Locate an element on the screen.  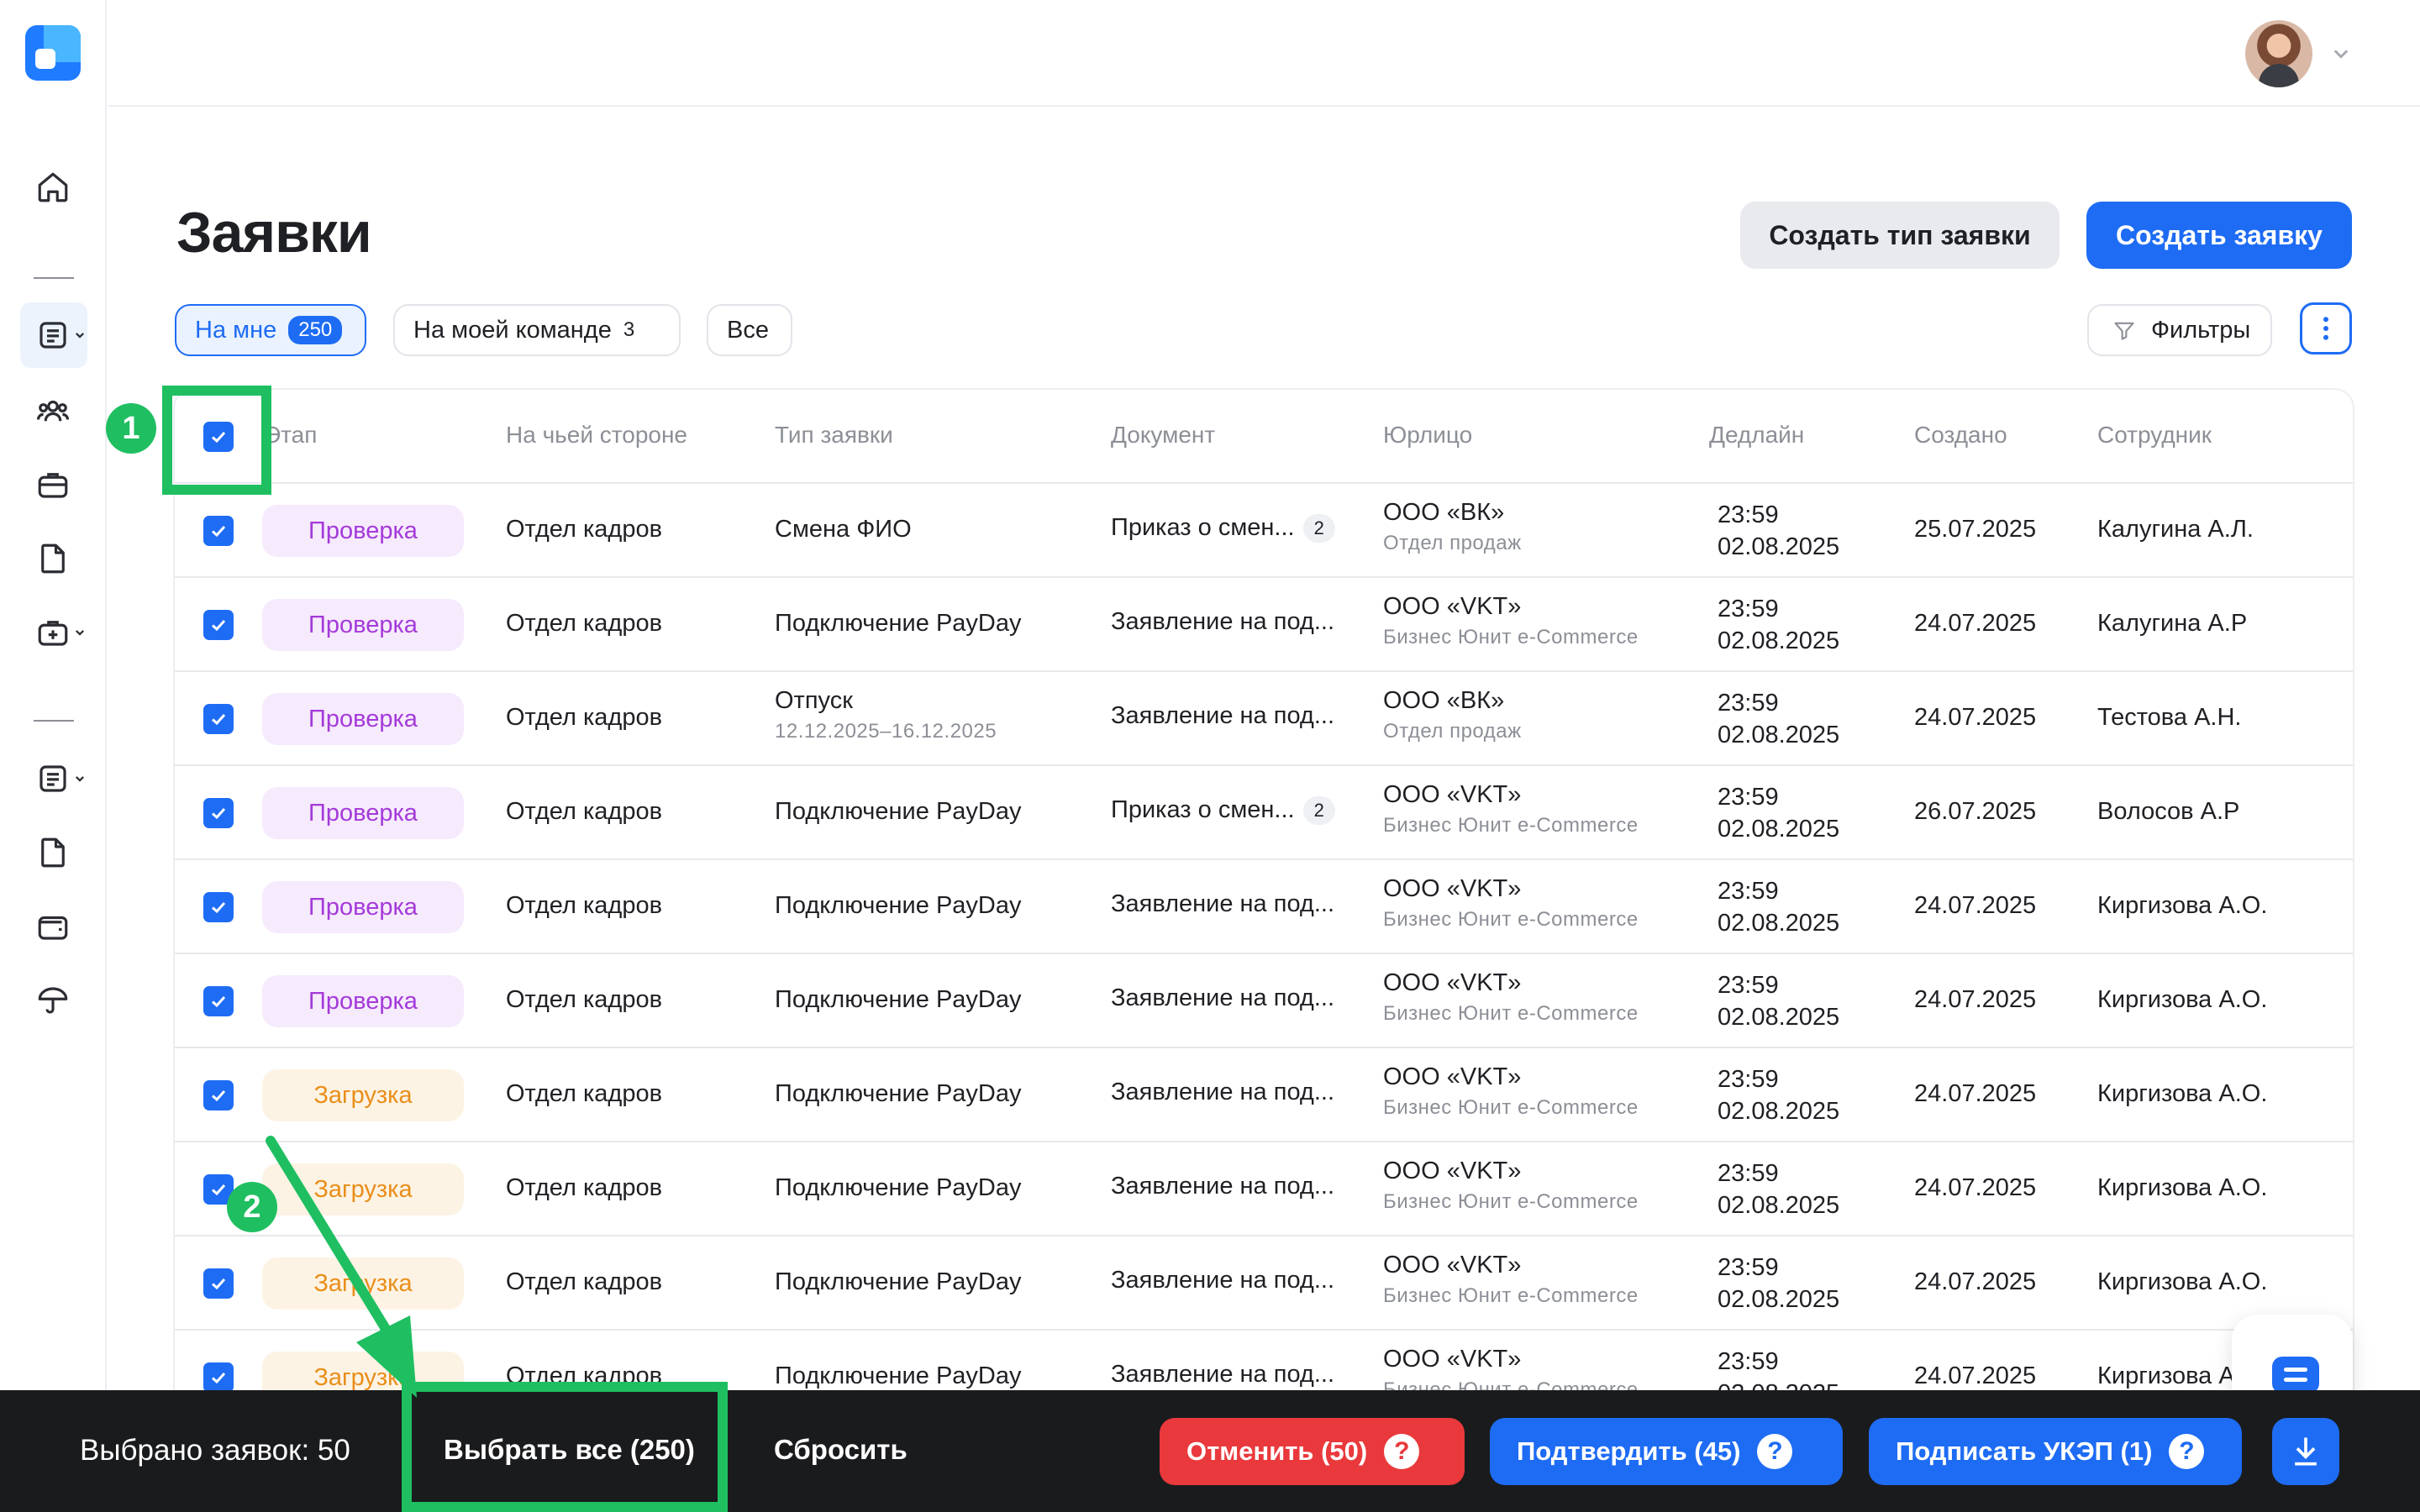
column-header-type: Тип заявки is located at coordinates (834, 435).